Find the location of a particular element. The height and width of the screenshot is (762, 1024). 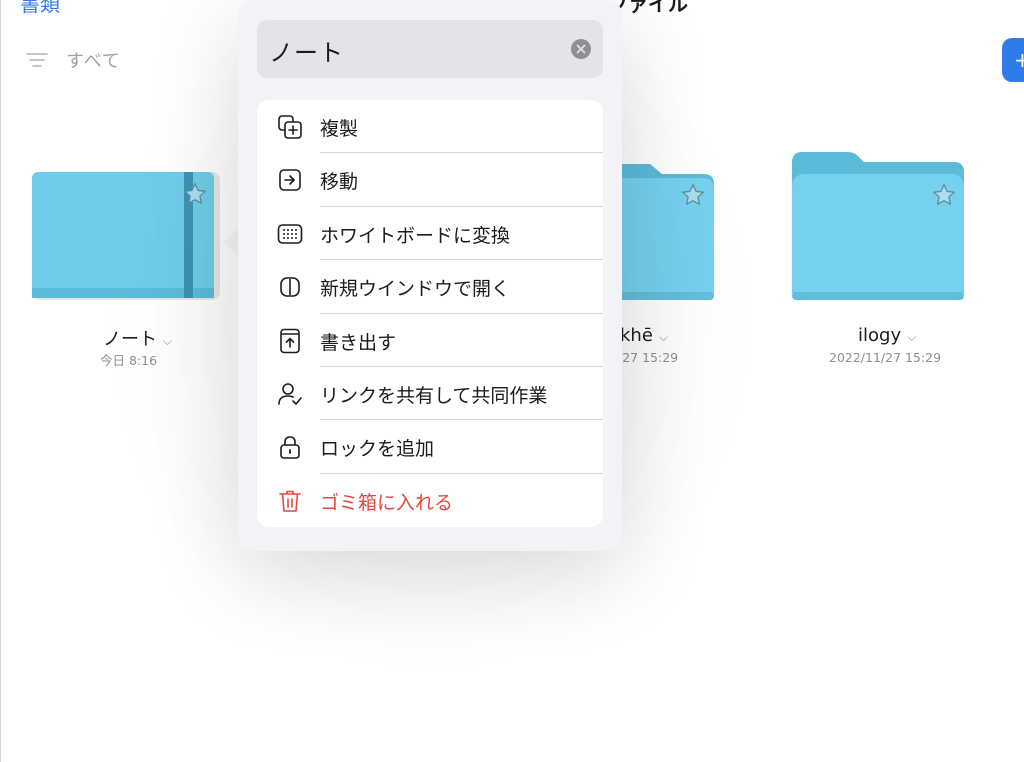

item-date: /27 15:29 is located at coordinates (648, 357).